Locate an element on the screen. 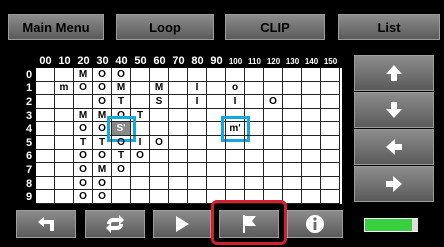 This screenshot has height=247, width=444. grid-cell: I is located at coordinates (197, 102).